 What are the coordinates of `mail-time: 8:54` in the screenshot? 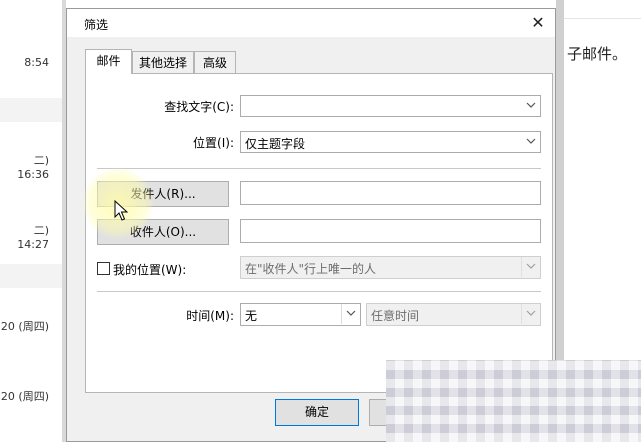 It's located at (36, 62).